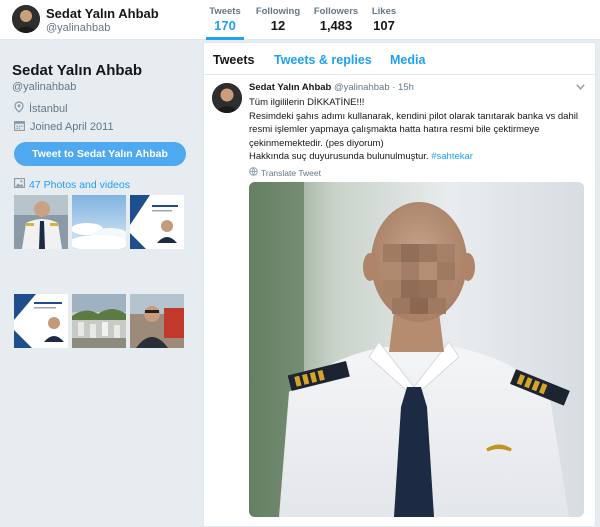 The height and width of the screenshot is (527, 600). I want to click on photos-videos-link: 47 Photos and videos, so click(72, 184).